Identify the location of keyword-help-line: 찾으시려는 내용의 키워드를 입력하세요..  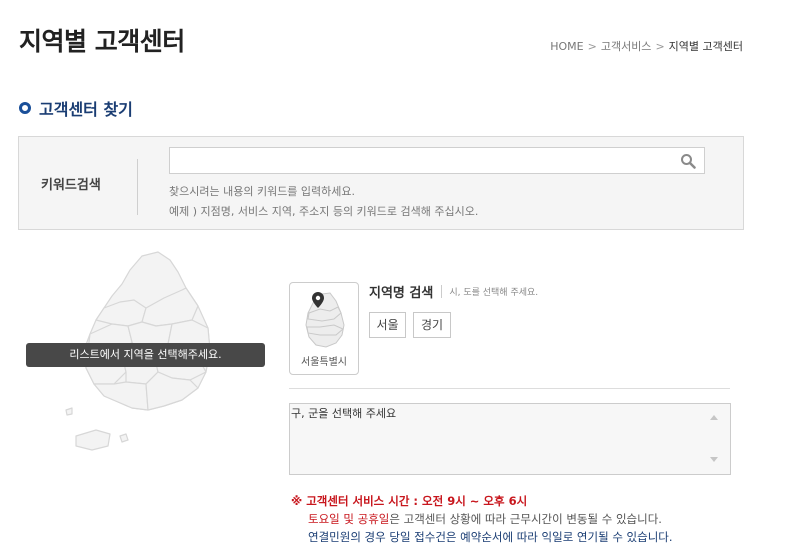
(262, 191).